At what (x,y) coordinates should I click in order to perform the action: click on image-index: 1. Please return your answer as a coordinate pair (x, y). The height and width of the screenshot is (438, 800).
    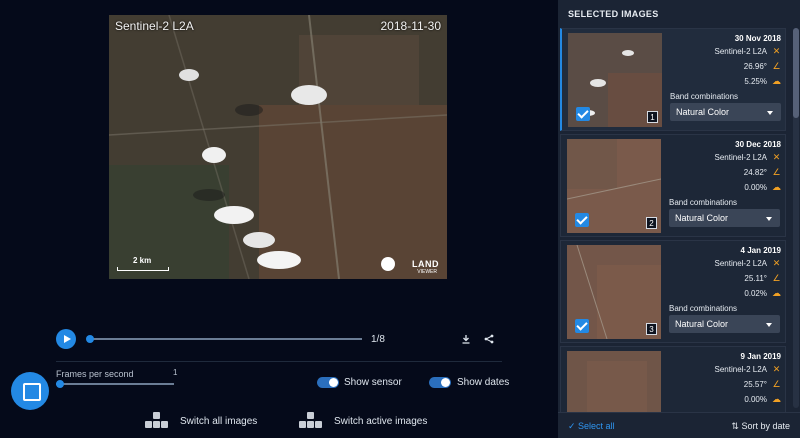
    Looking at the image, I should click on (652, 117).